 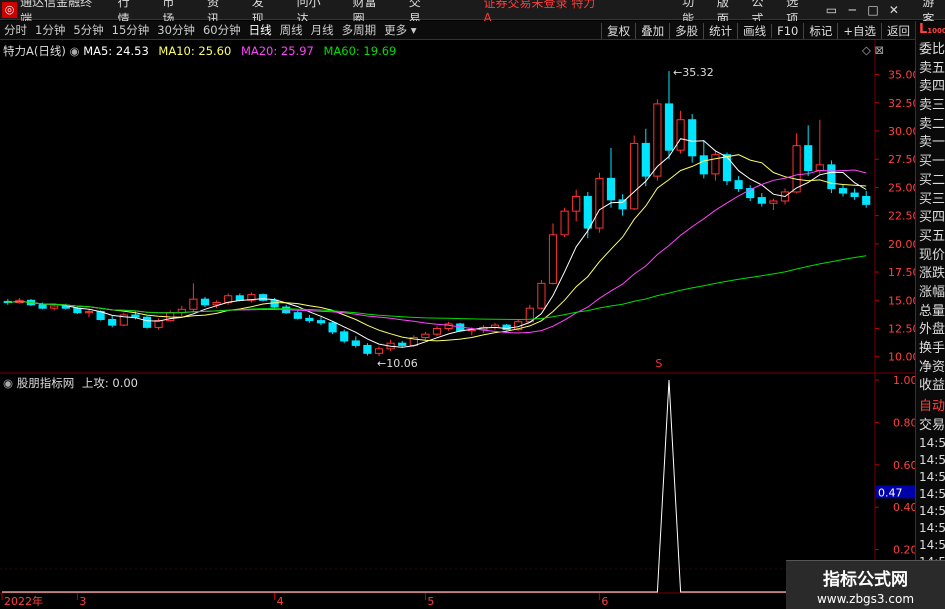 I want to click on price-tick-label: 30.00, so click(x=901, y=131).